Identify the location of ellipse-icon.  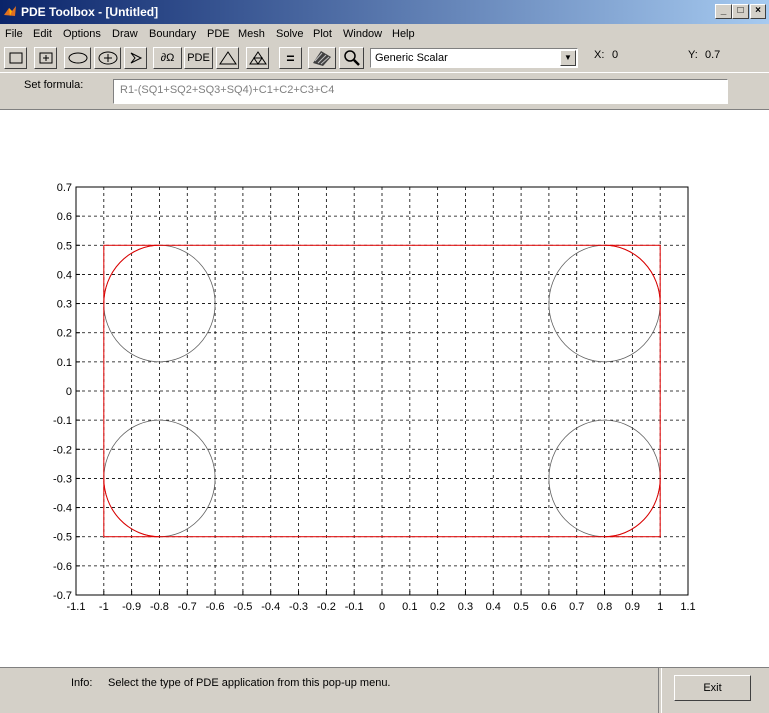
(77, 58).